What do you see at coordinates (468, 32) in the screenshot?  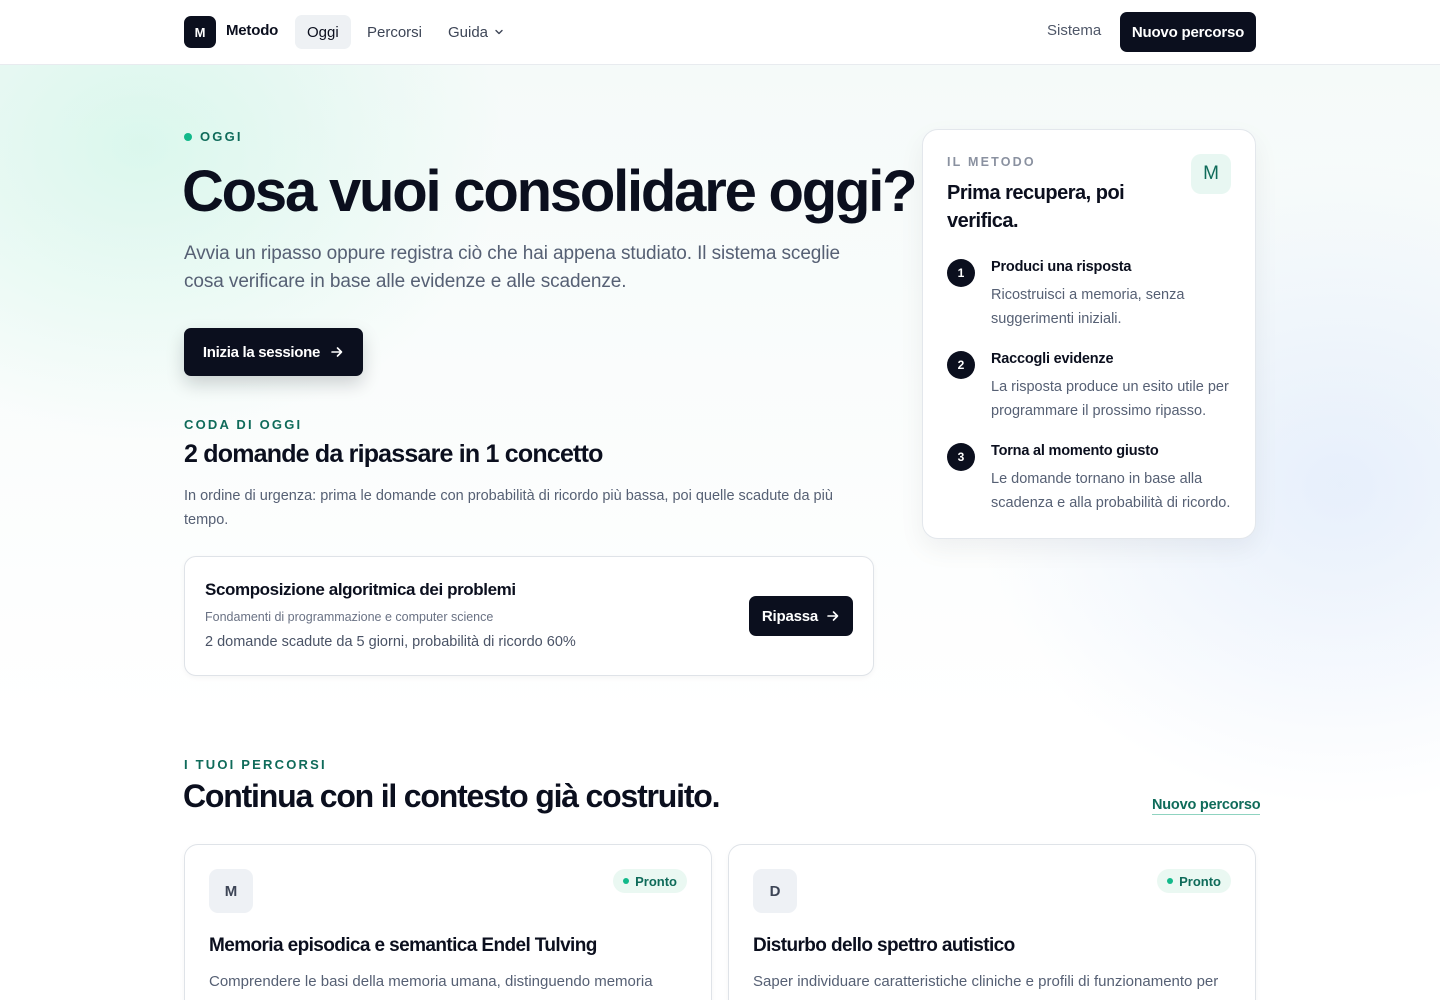 I see `nav-item-label: Guida` at bounding box center [468, 32].